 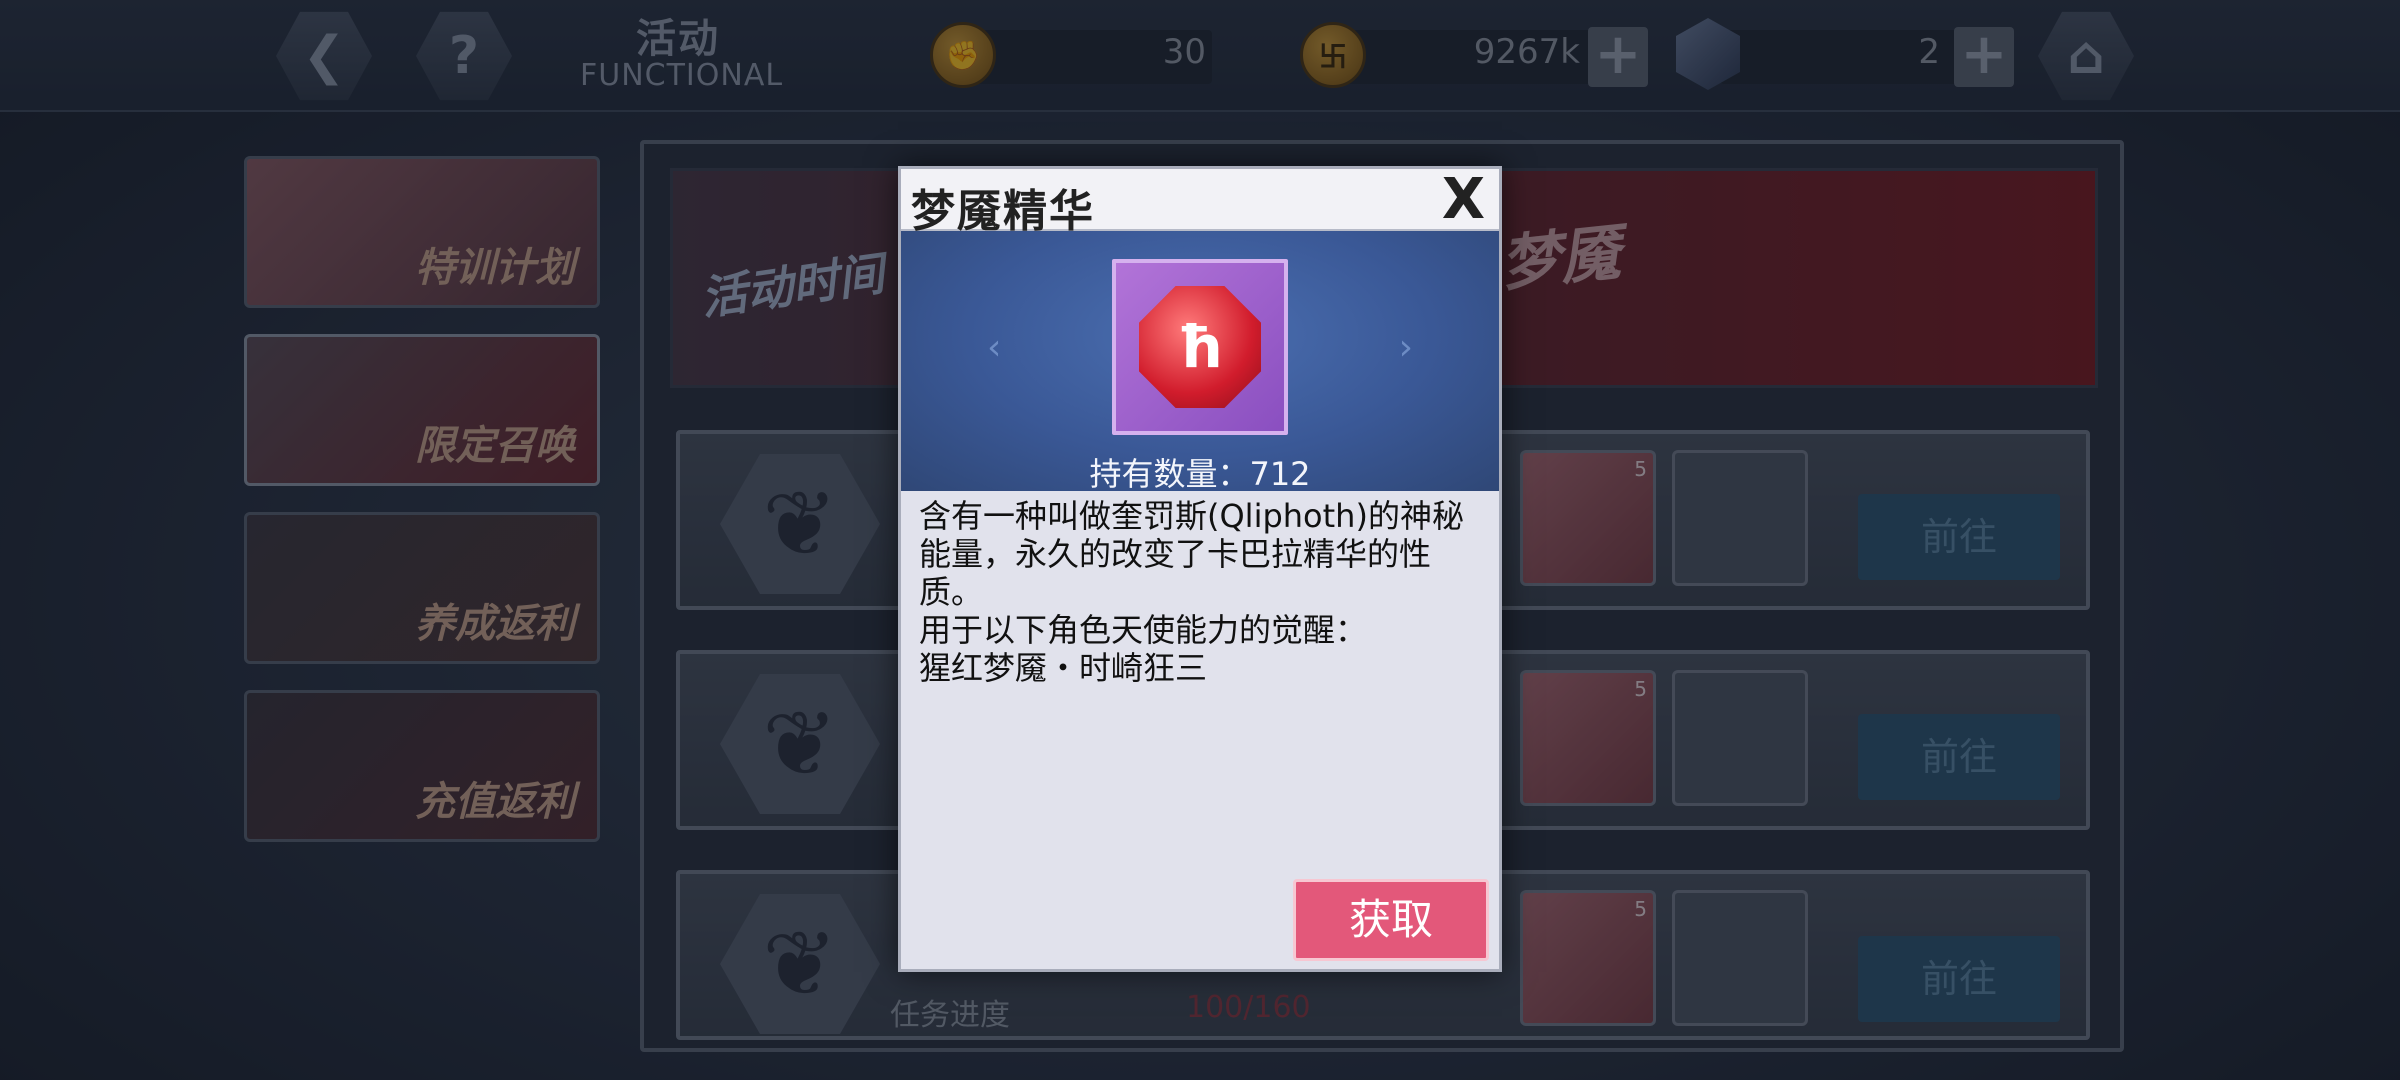 I want to click on desc-line: 质。, so click(x=951, y=592).